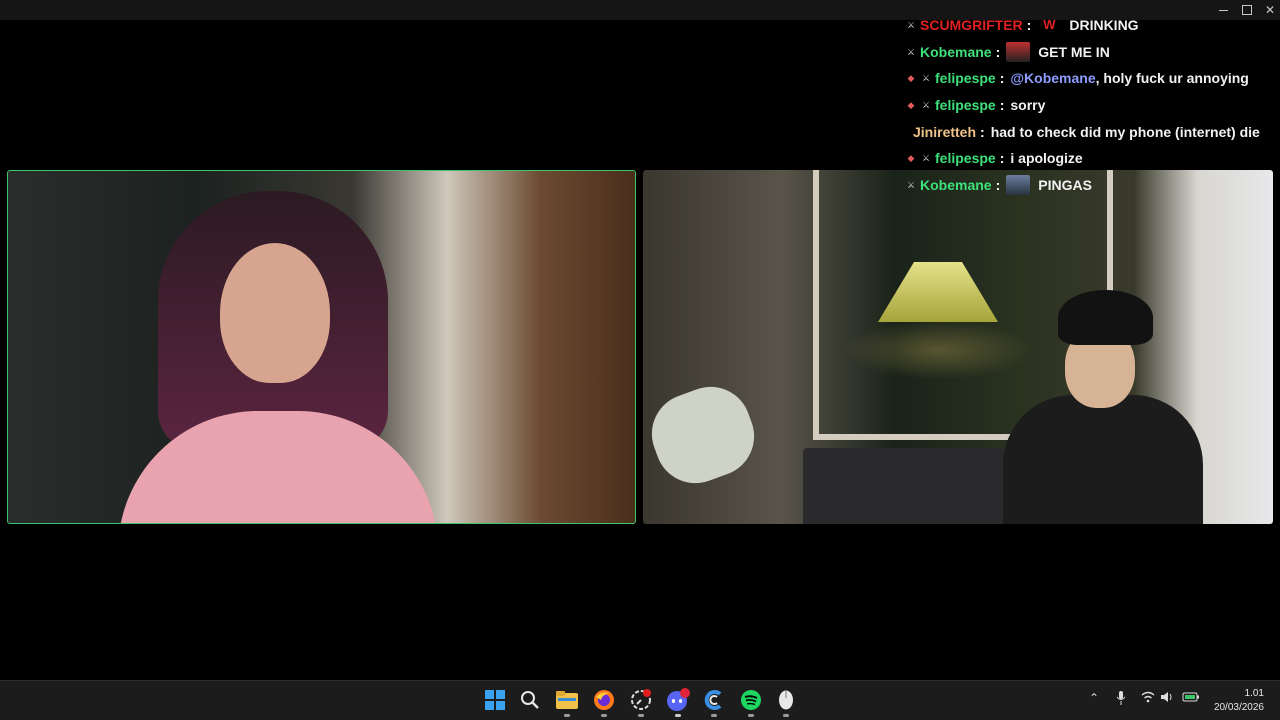  I want to click on volume-icon, so click(1167, 698).